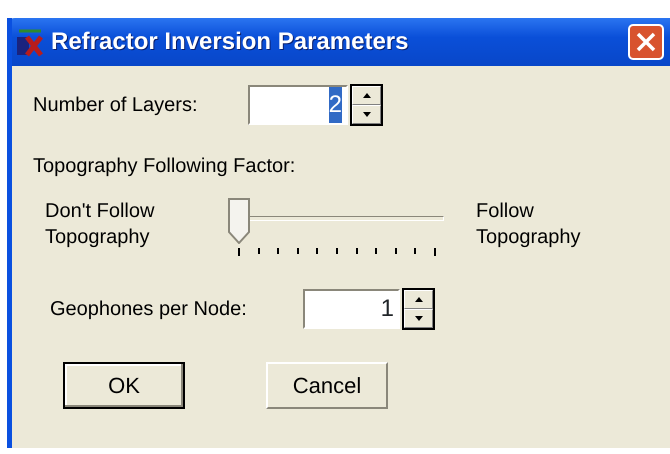  Describe the element at coordinates (336, 228) in the screenshot. I see `slider` at that location.